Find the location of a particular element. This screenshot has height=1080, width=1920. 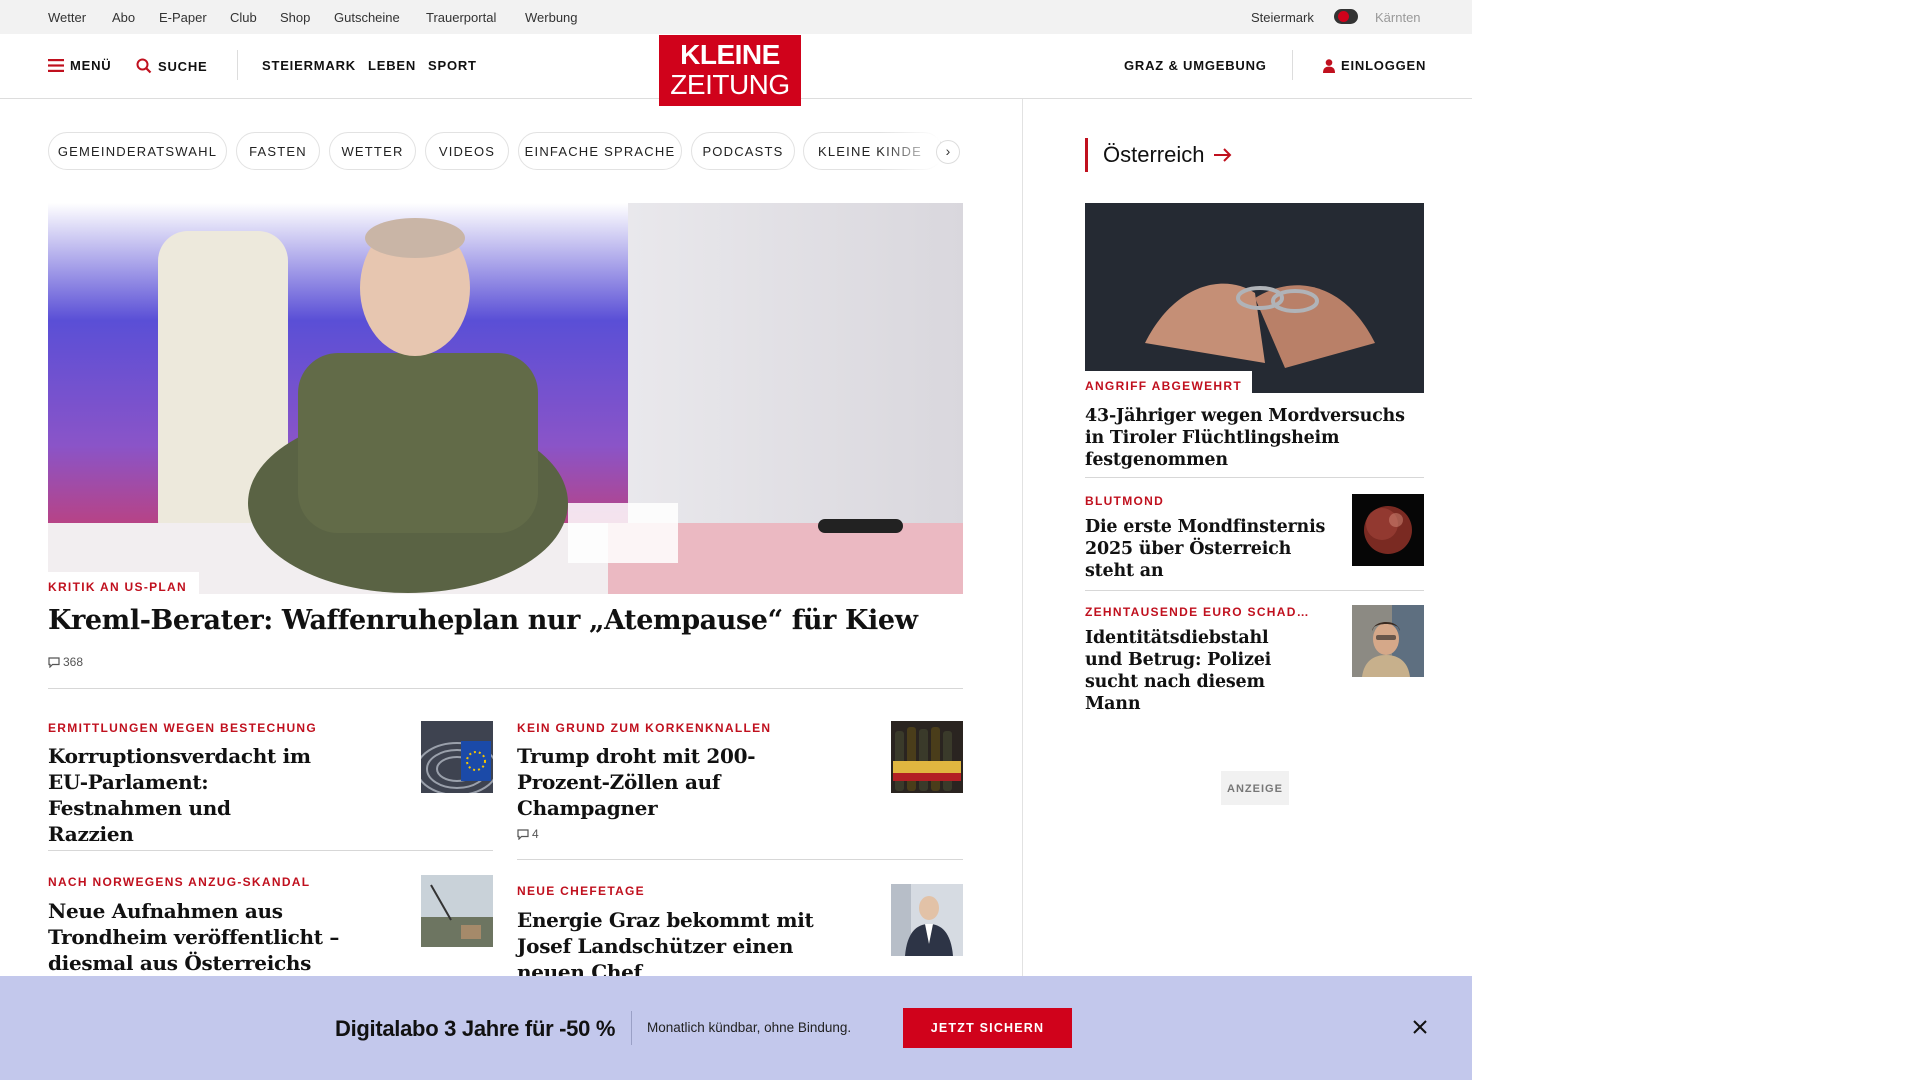

portrait-image is located at coordinates (927, 920).